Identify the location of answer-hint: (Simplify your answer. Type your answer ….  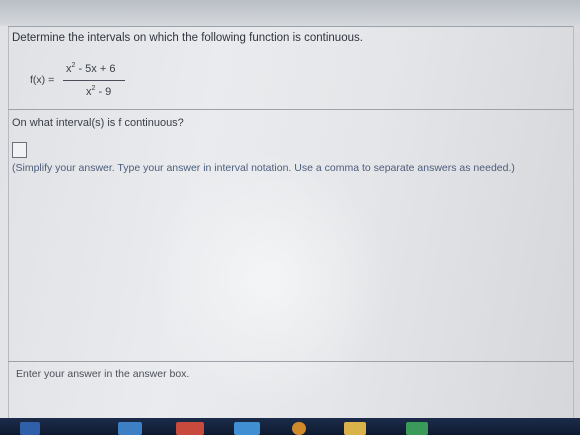
(263, 168).